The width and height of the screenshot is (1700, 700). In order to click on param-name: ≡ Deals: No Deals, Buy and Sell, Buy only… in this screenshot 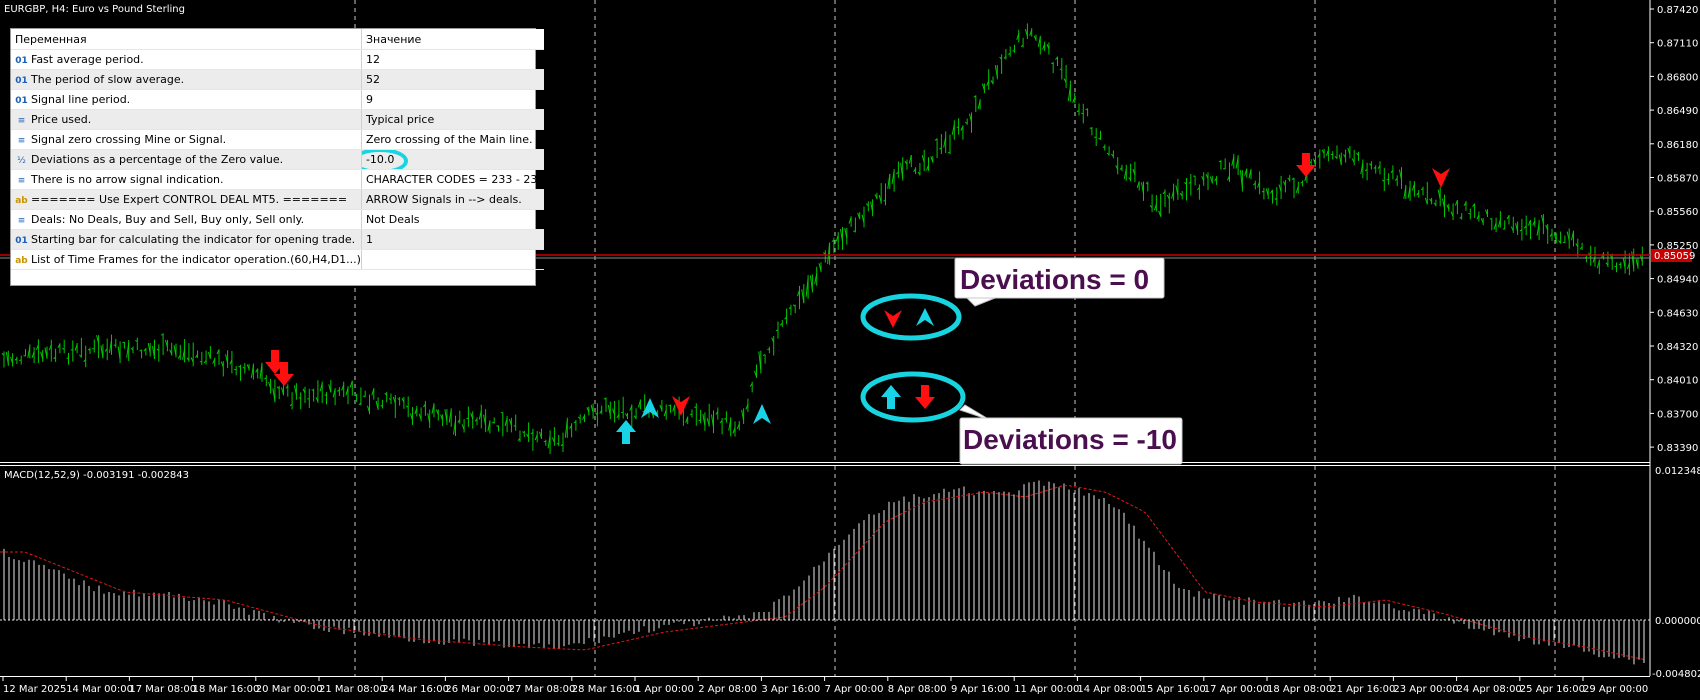, I will do `click(186, 219)`.